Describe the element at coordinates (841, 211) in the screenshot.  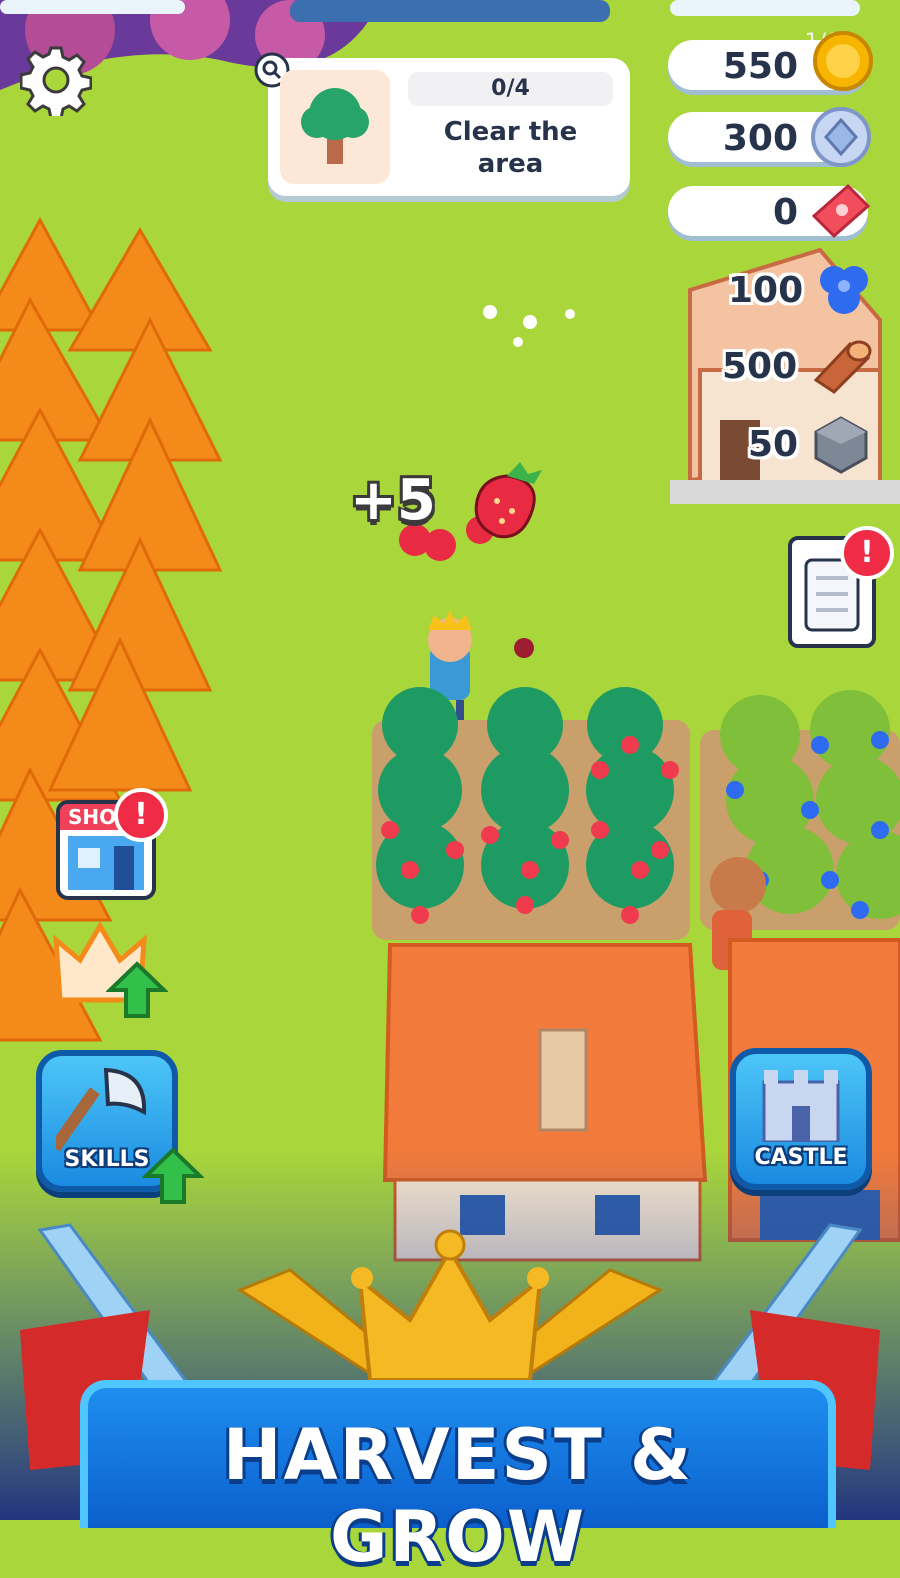
I see `ticket-icon` at that location.